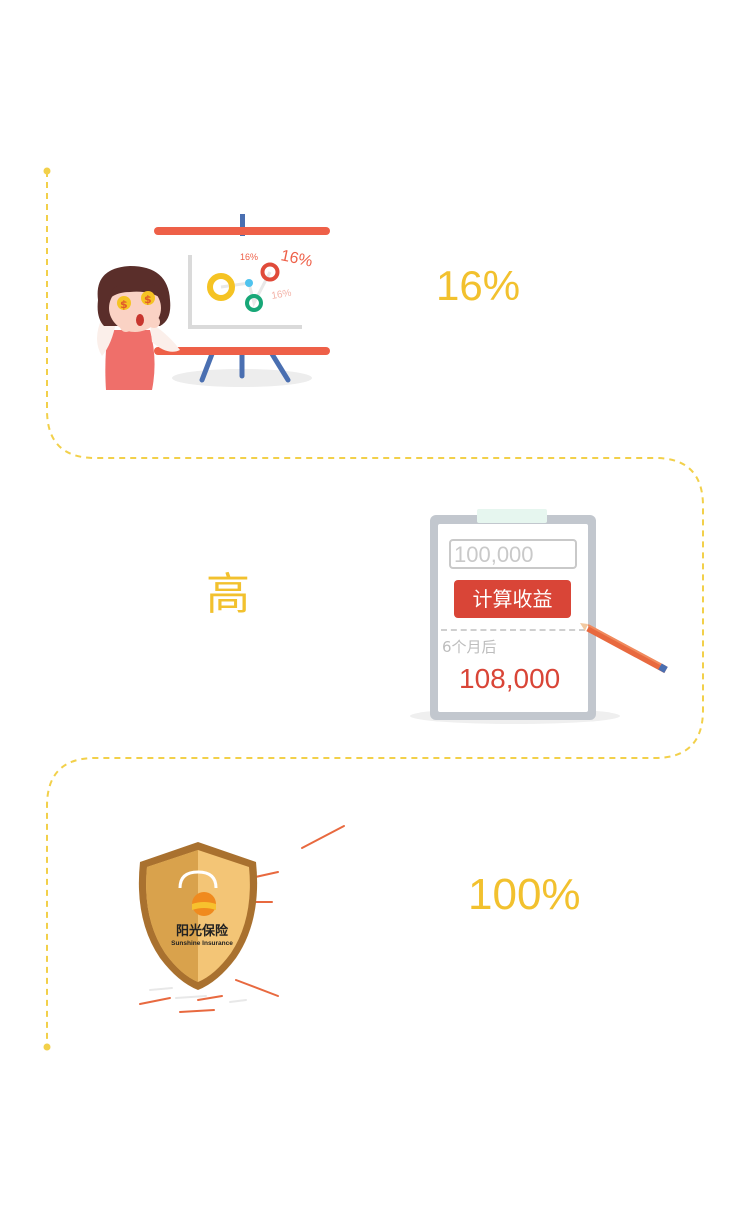  What do you see at coordinates (512, 516) in the screenshot?
I see `clipboard-clip` at bounding box center [512, 516].